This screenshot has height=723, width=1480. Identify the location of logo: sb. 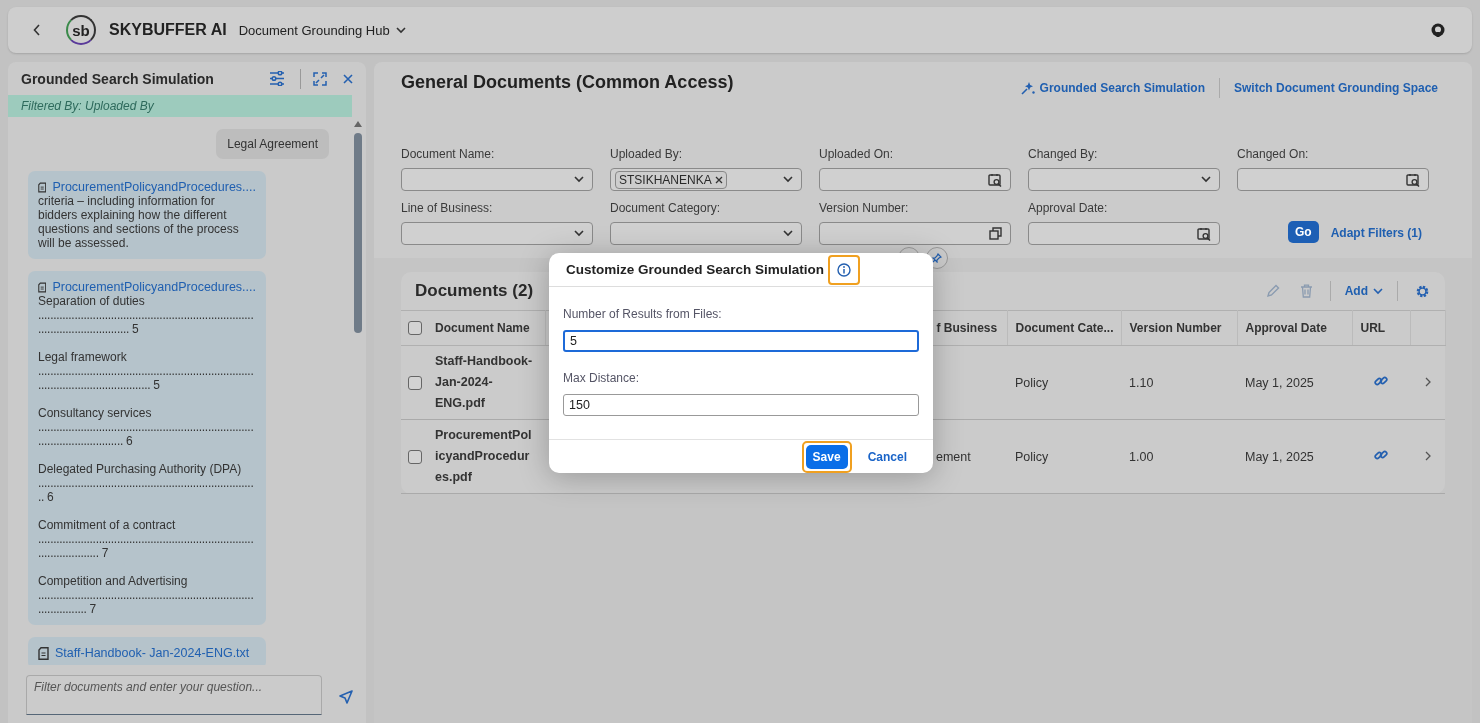
(81, 30).